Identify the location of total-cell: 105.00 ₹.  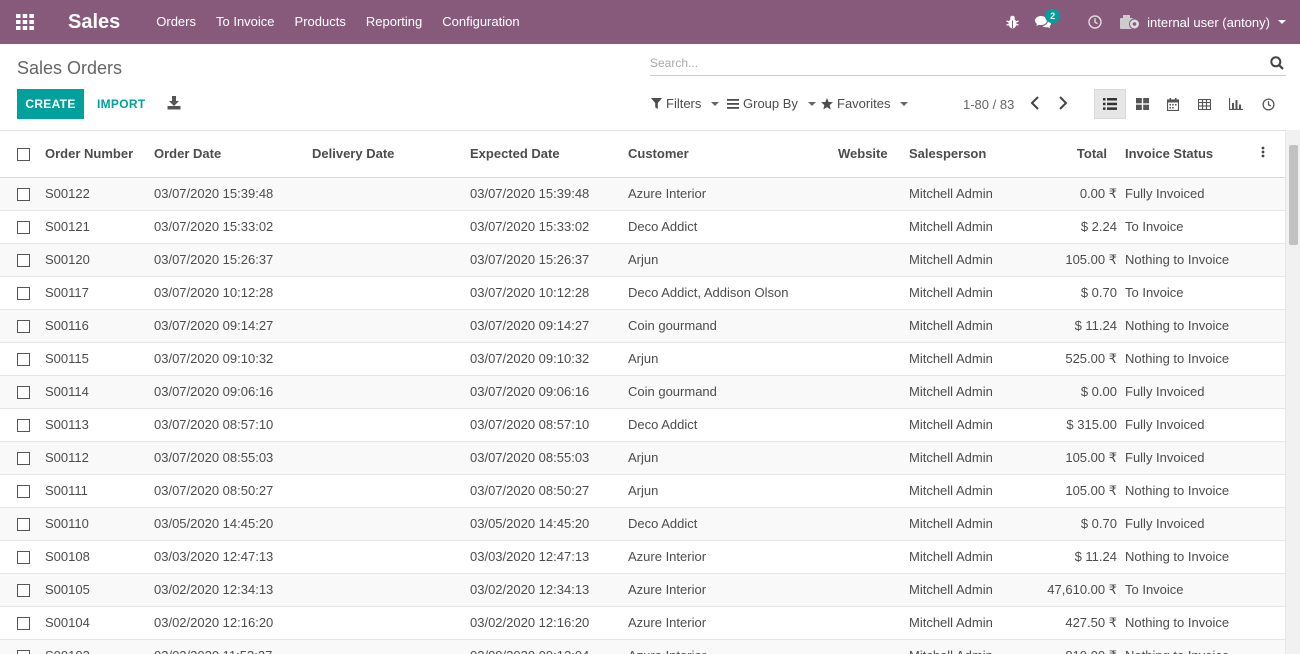
(1076, 458).